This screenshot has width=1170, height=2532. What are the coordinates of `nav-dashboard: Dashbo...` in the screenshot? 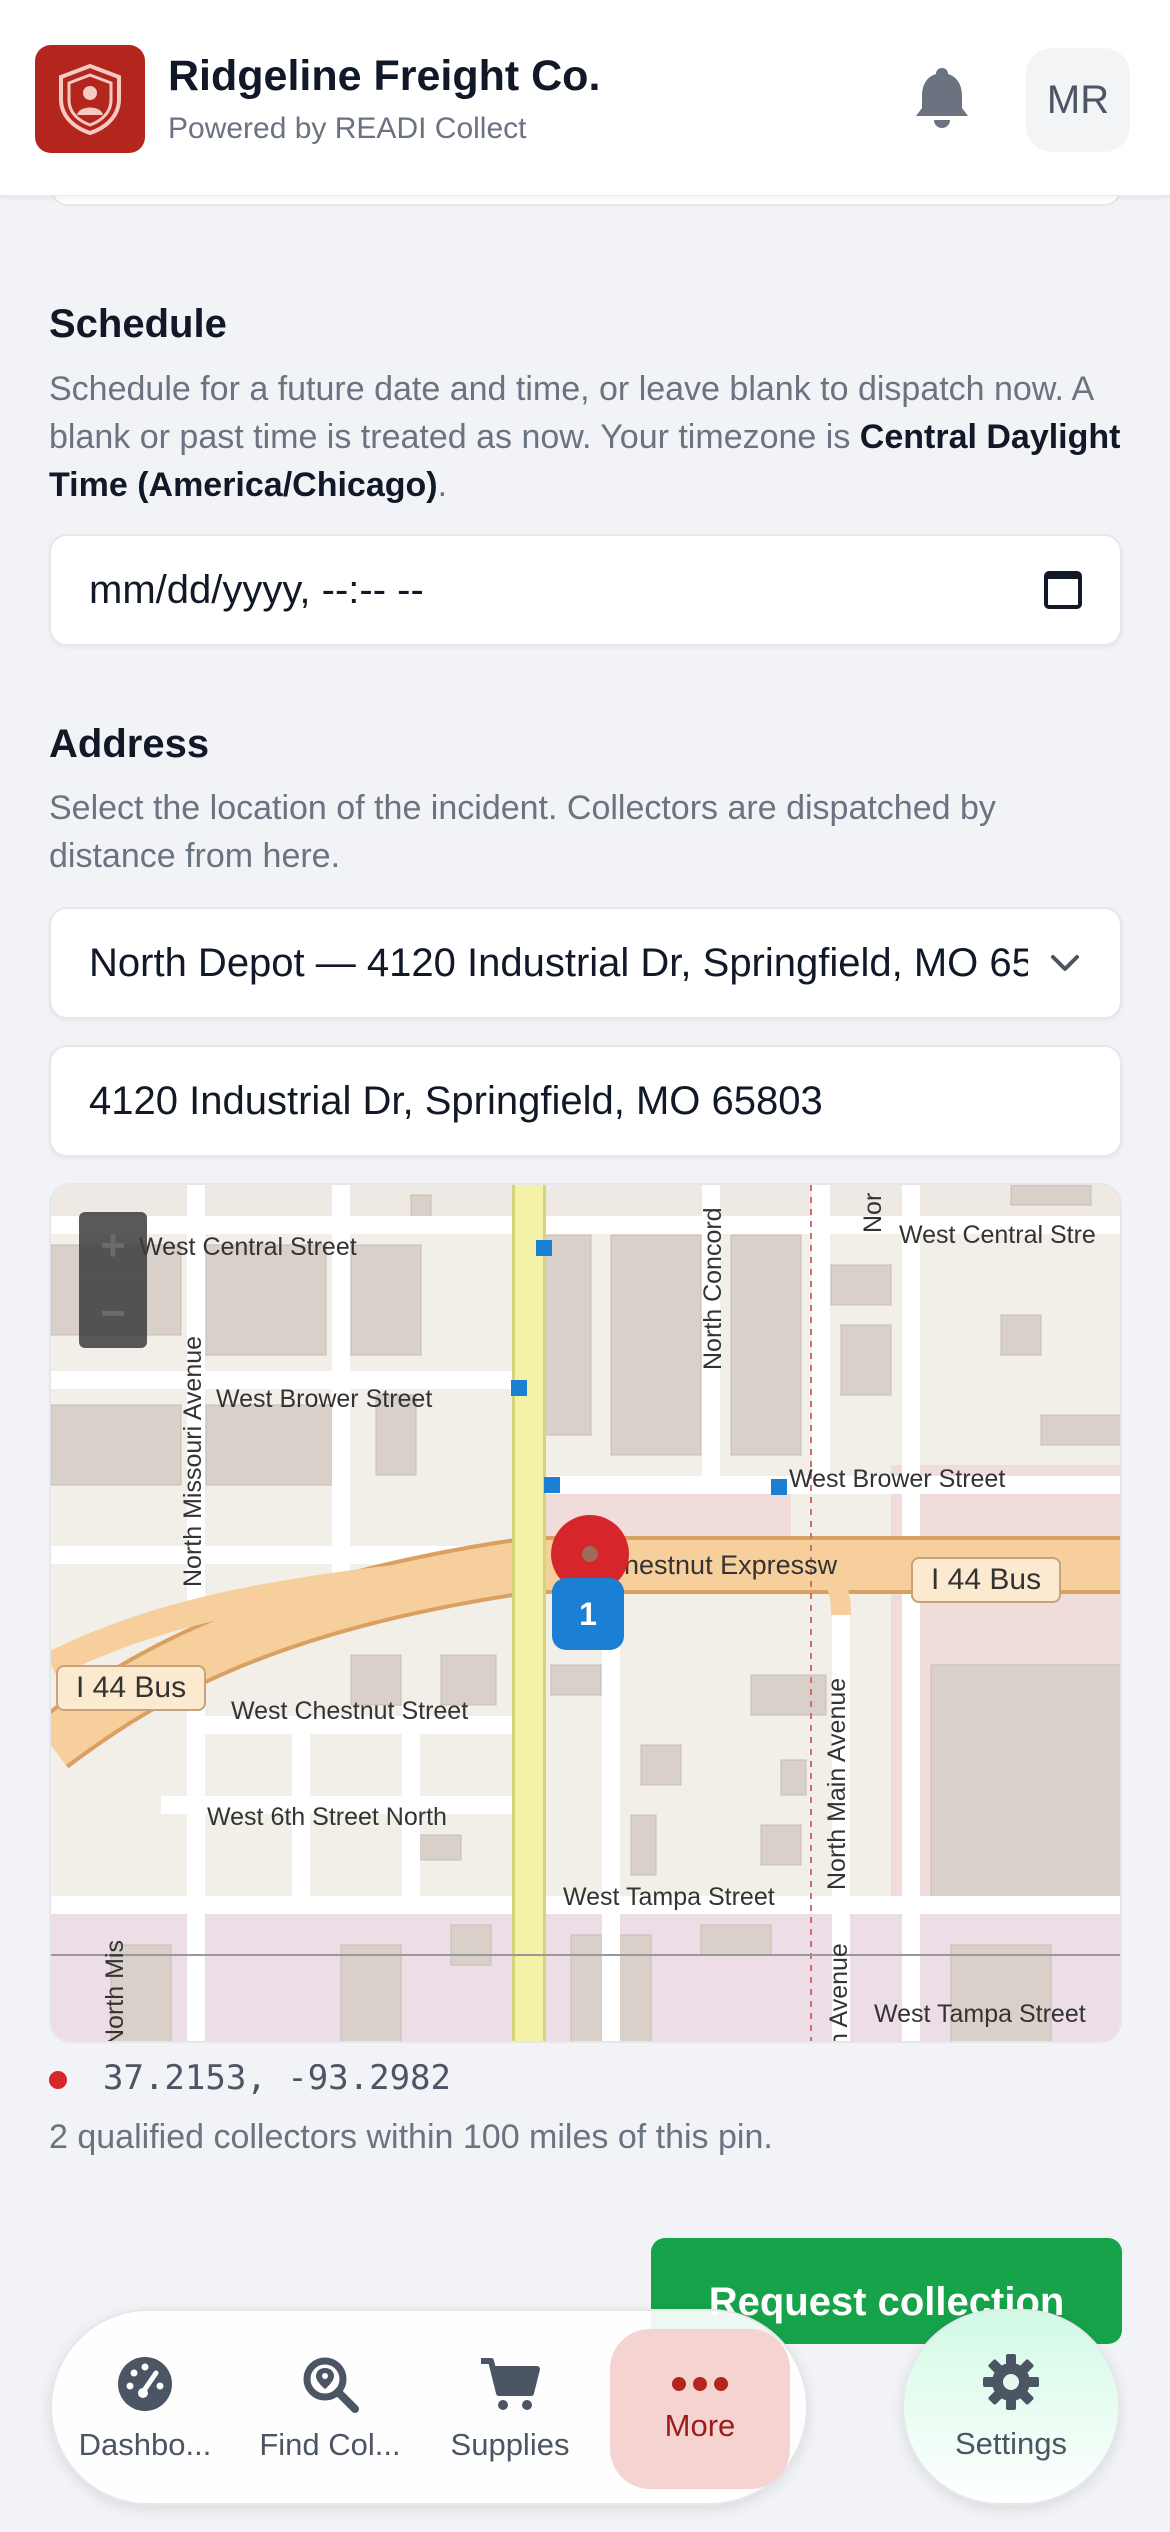 It's located at (145, 2409).